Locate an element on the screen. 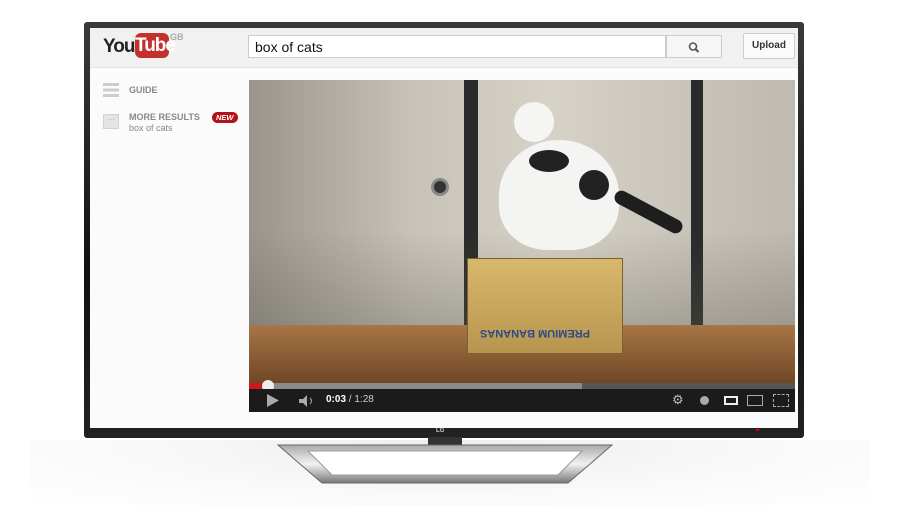  new-badge: NEW is located at coordinates (225, 117).